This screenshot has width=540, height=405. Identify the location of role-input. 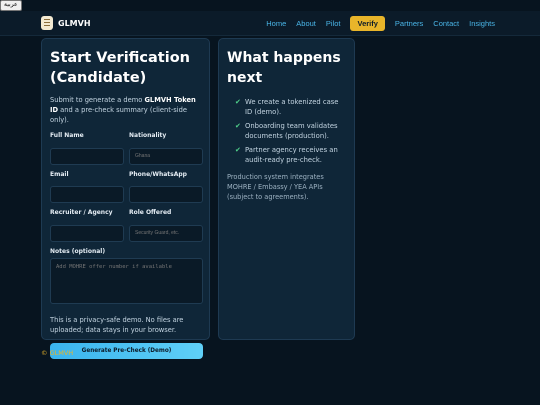
(166, 233).